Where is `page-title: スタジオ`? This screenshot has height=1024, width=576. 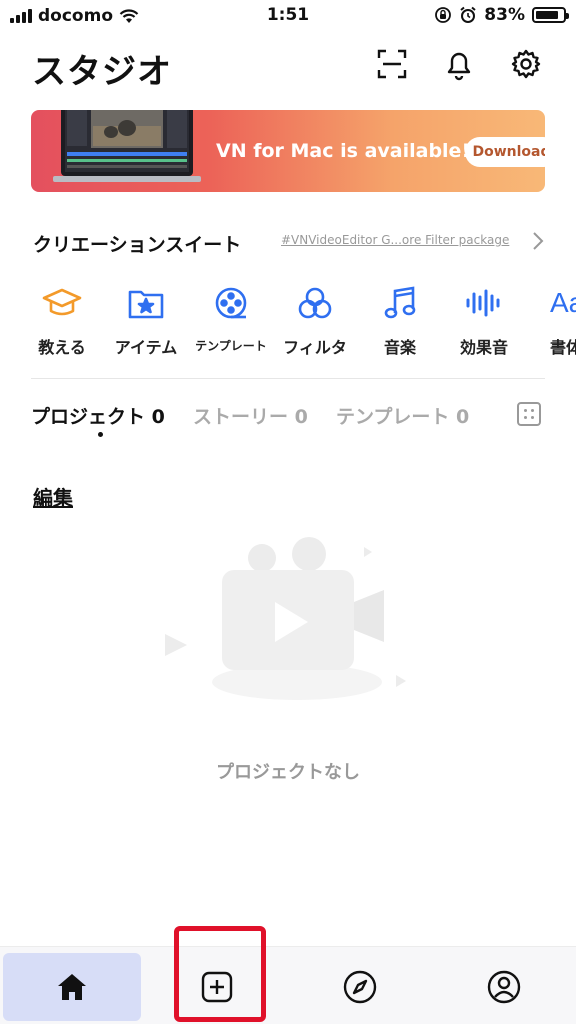 page-title: スタジオ is located at coordinates (102, 72).